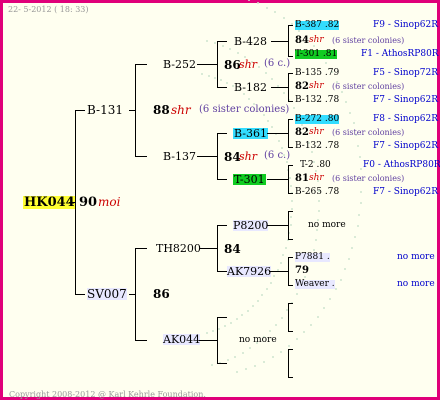  I want to click on parent-queen-b131: B-131, so click(105, 110).